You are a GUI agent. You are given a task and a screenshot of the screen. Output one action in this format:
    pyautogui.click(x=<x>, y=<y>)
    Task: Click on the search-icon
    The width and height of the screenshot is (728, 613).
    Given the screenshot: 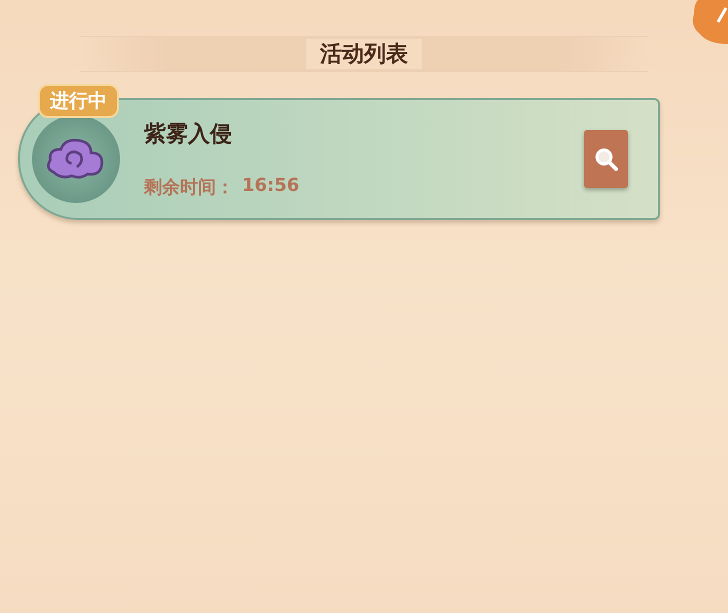 What is the action you would take?
    pyautogui.click(x=606, y=159)
    